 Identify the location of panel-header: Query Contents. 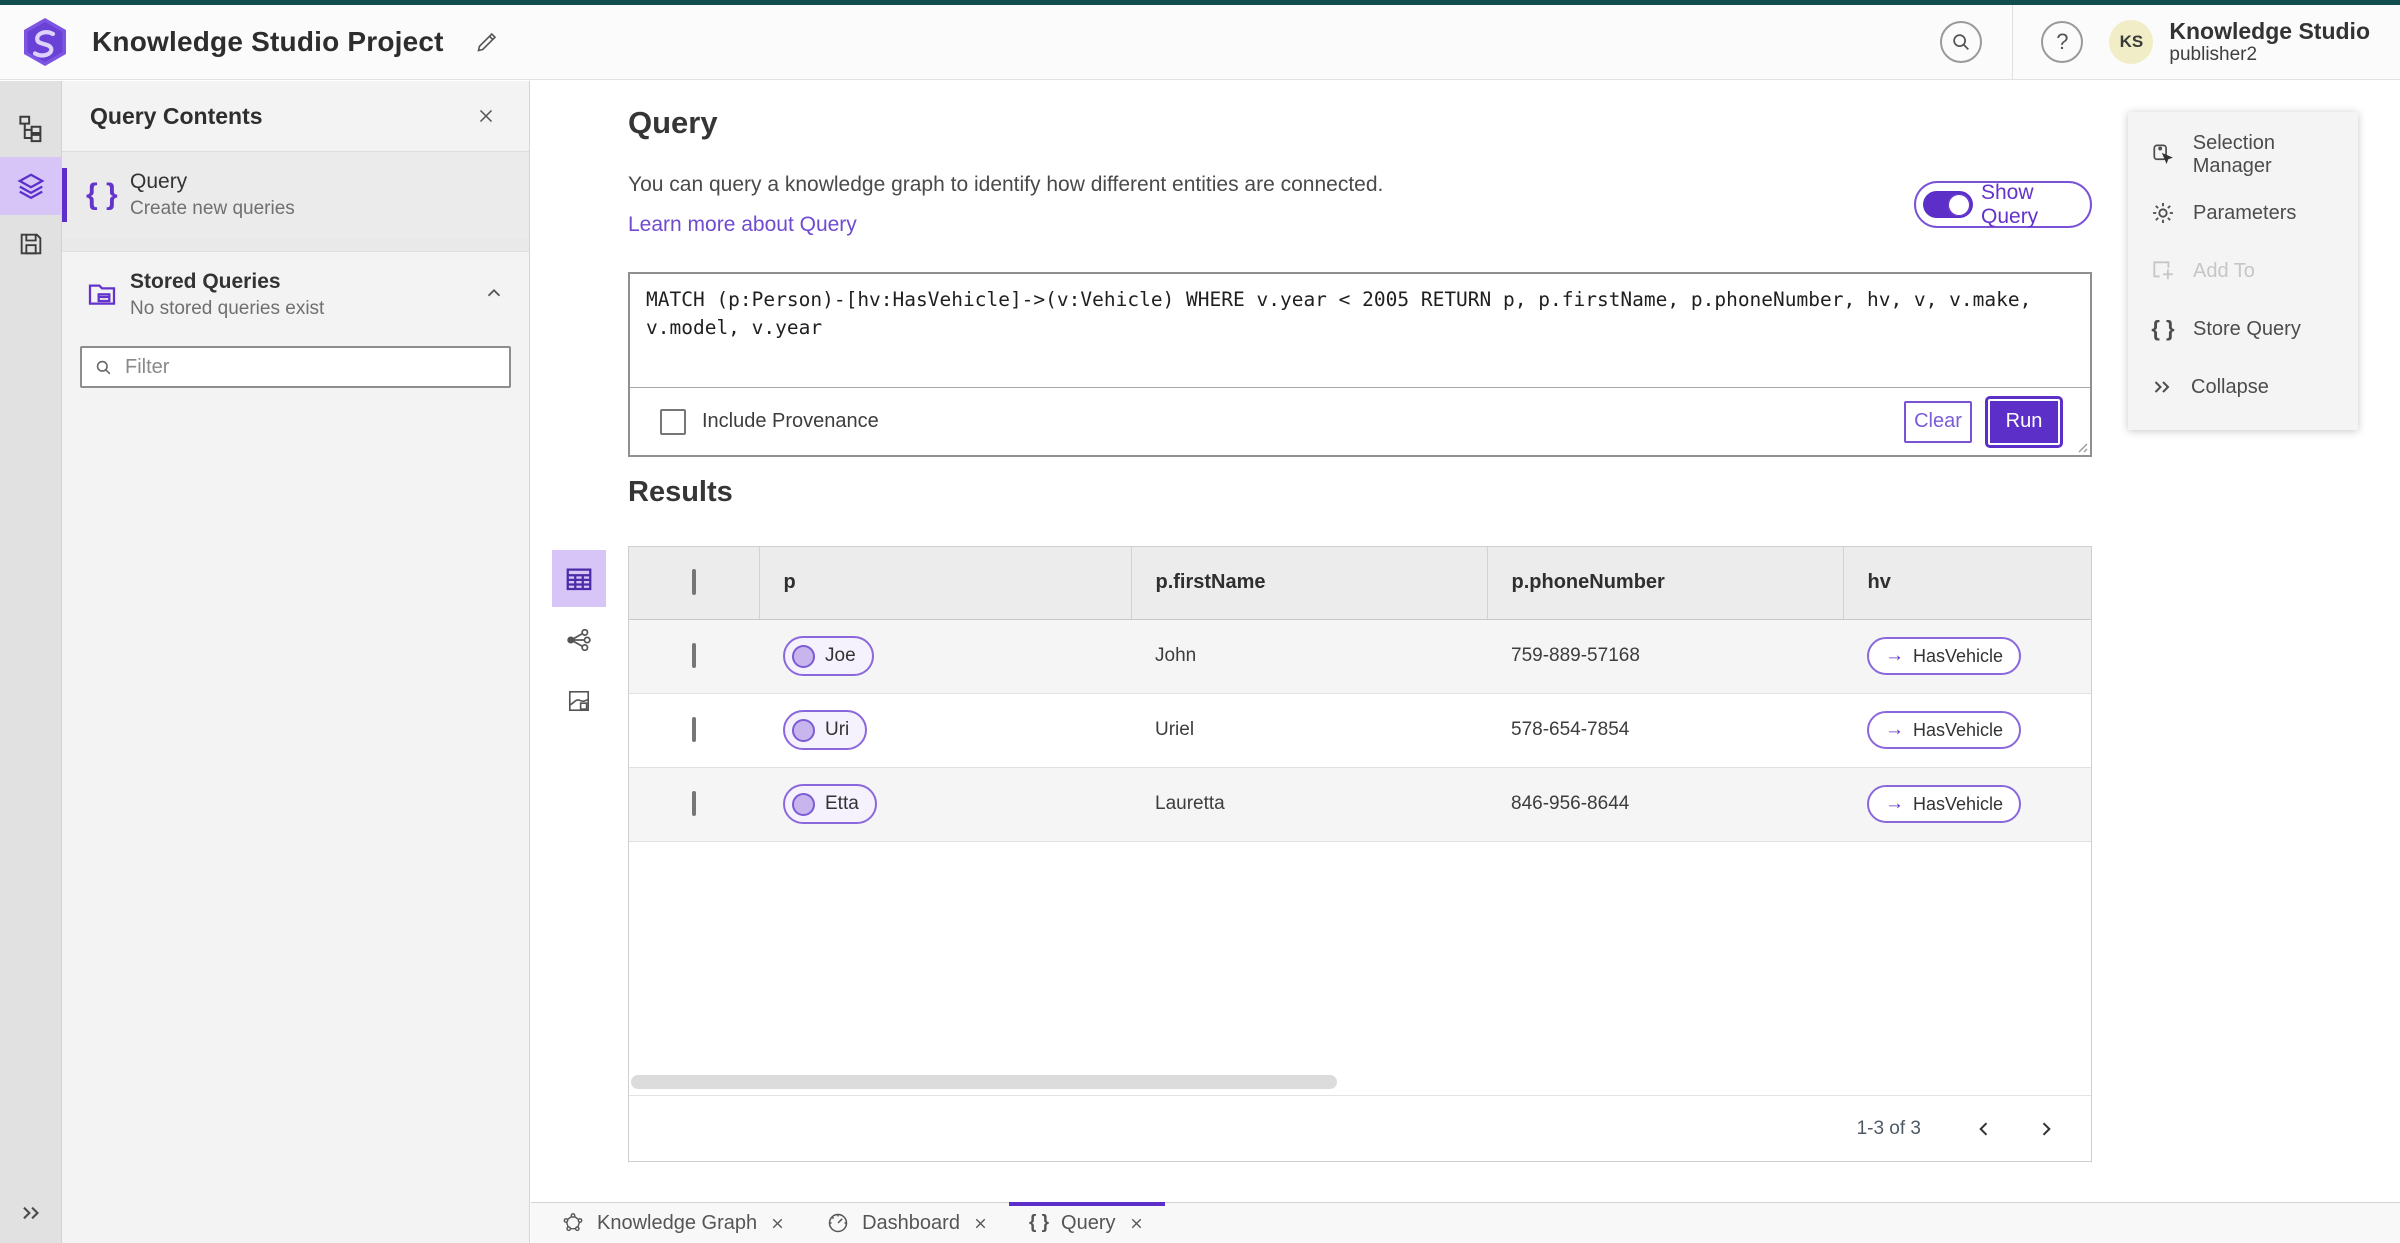
(295, 116).